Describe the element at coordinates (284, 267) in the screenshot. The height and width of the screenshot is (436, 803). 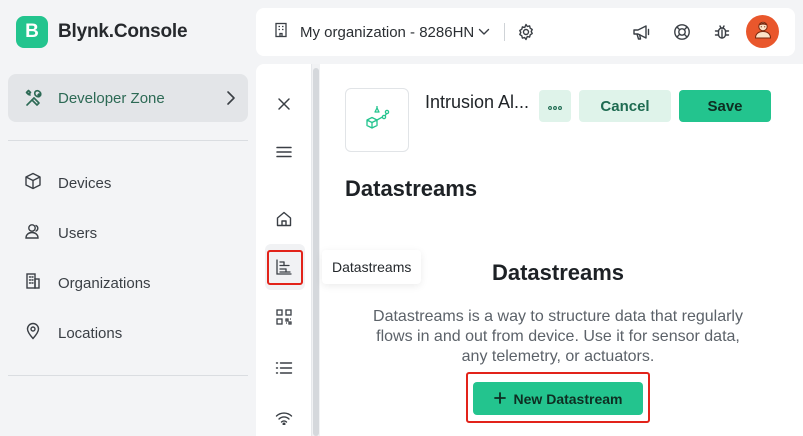
I see `datastreams-icon` at that location.